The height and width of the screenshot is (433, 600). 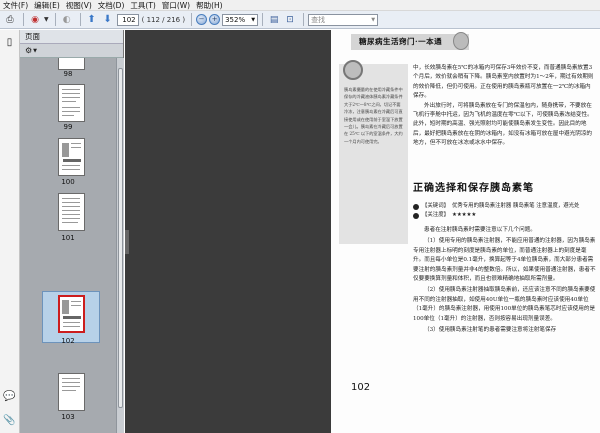 I want to click on importance-label: 【关注度】, so click(x=435, y=215).